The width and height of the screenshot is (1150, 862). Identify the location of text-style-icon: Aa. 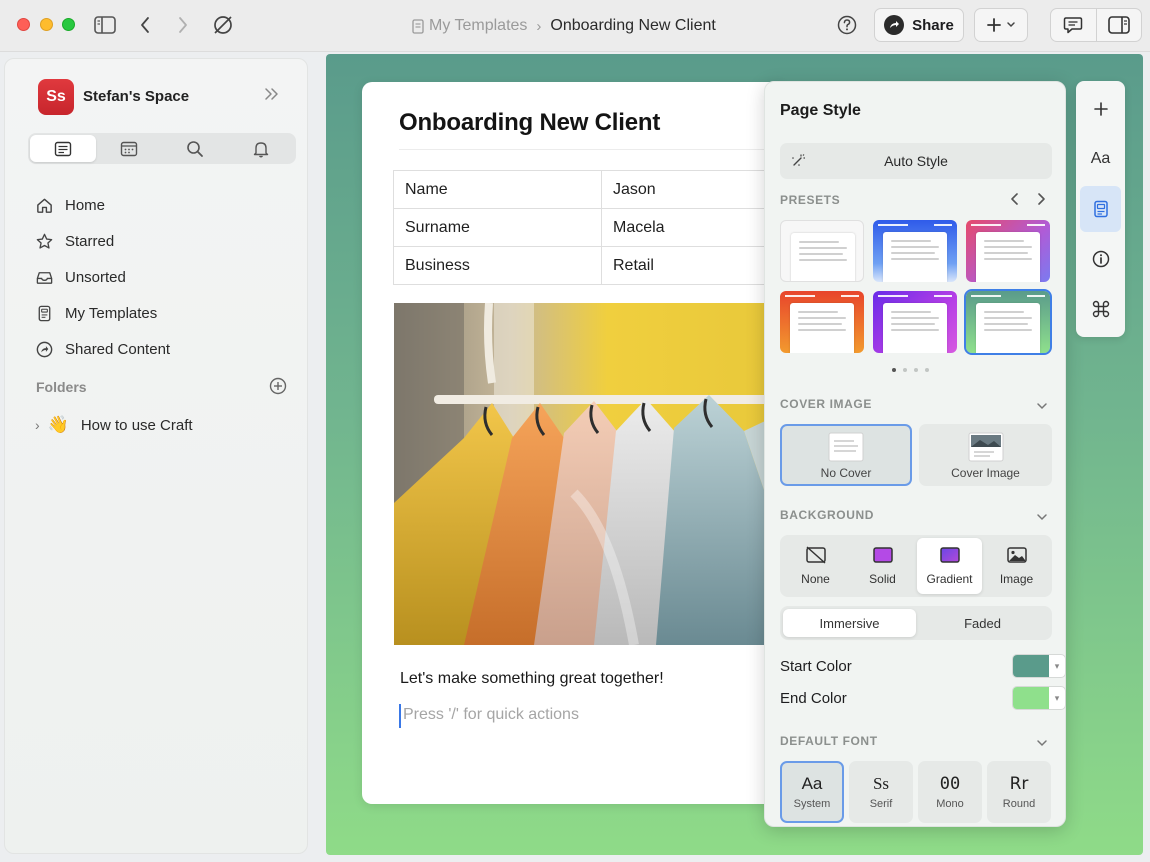
(1100, 158).